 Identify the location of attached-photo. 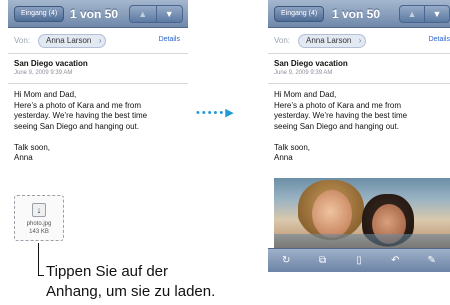
(362, 213).